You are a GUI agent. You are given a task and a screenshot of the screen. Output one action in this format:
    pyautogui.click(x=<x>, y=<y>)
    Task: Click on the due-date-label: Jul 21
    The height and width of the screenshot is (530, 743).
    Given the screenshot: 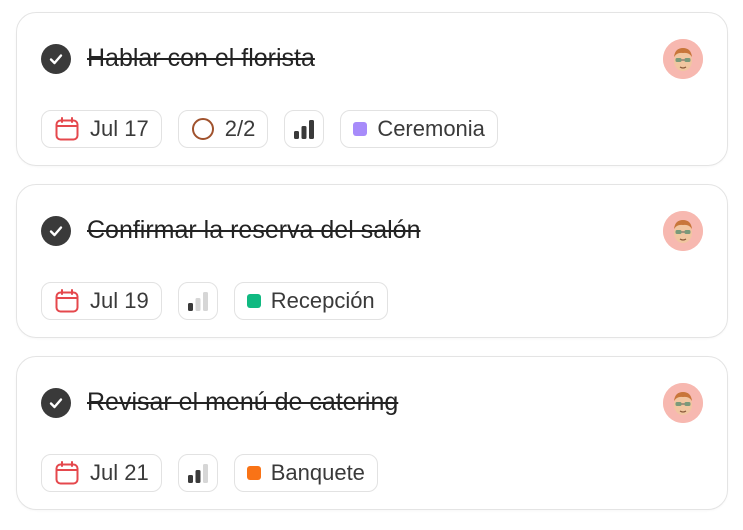 What is the action you would take?
    pyautogui.click(x=119, y=472)
    